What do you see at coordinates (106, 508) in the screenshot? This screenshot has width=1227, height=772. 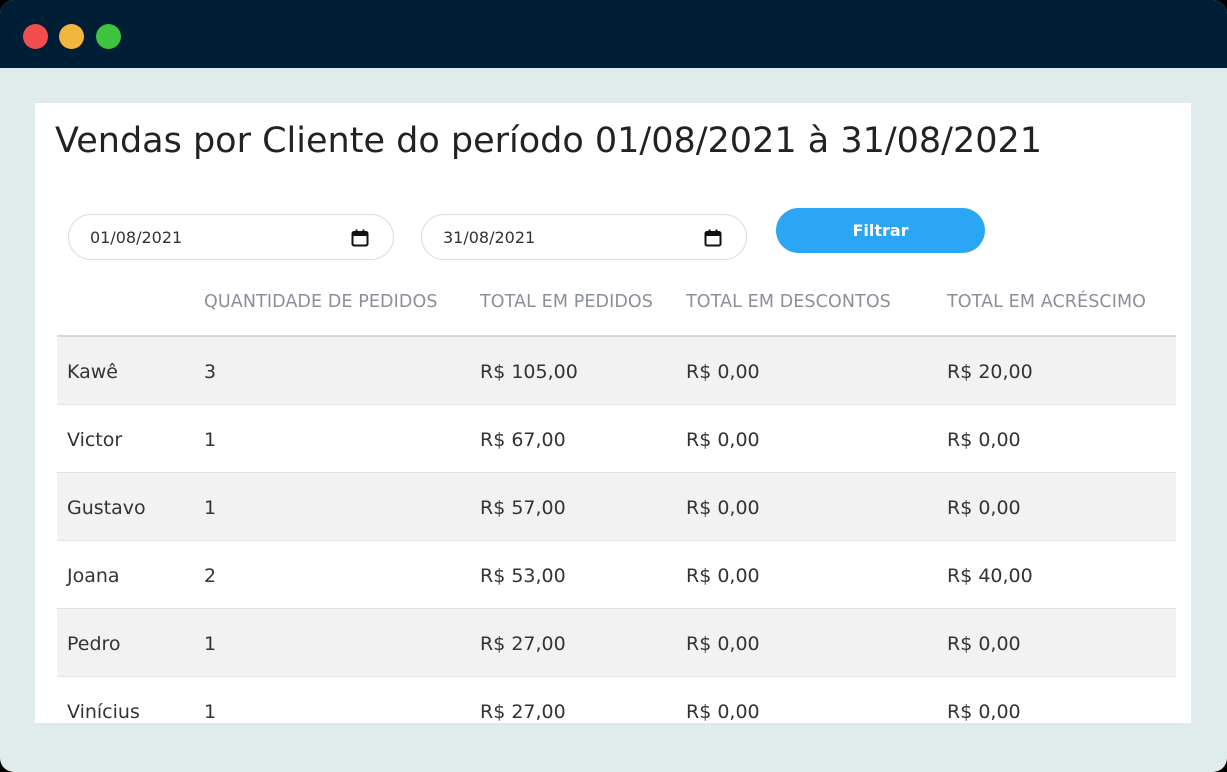 I see `client-name: Gustavo` at bounding box center [106, 508].